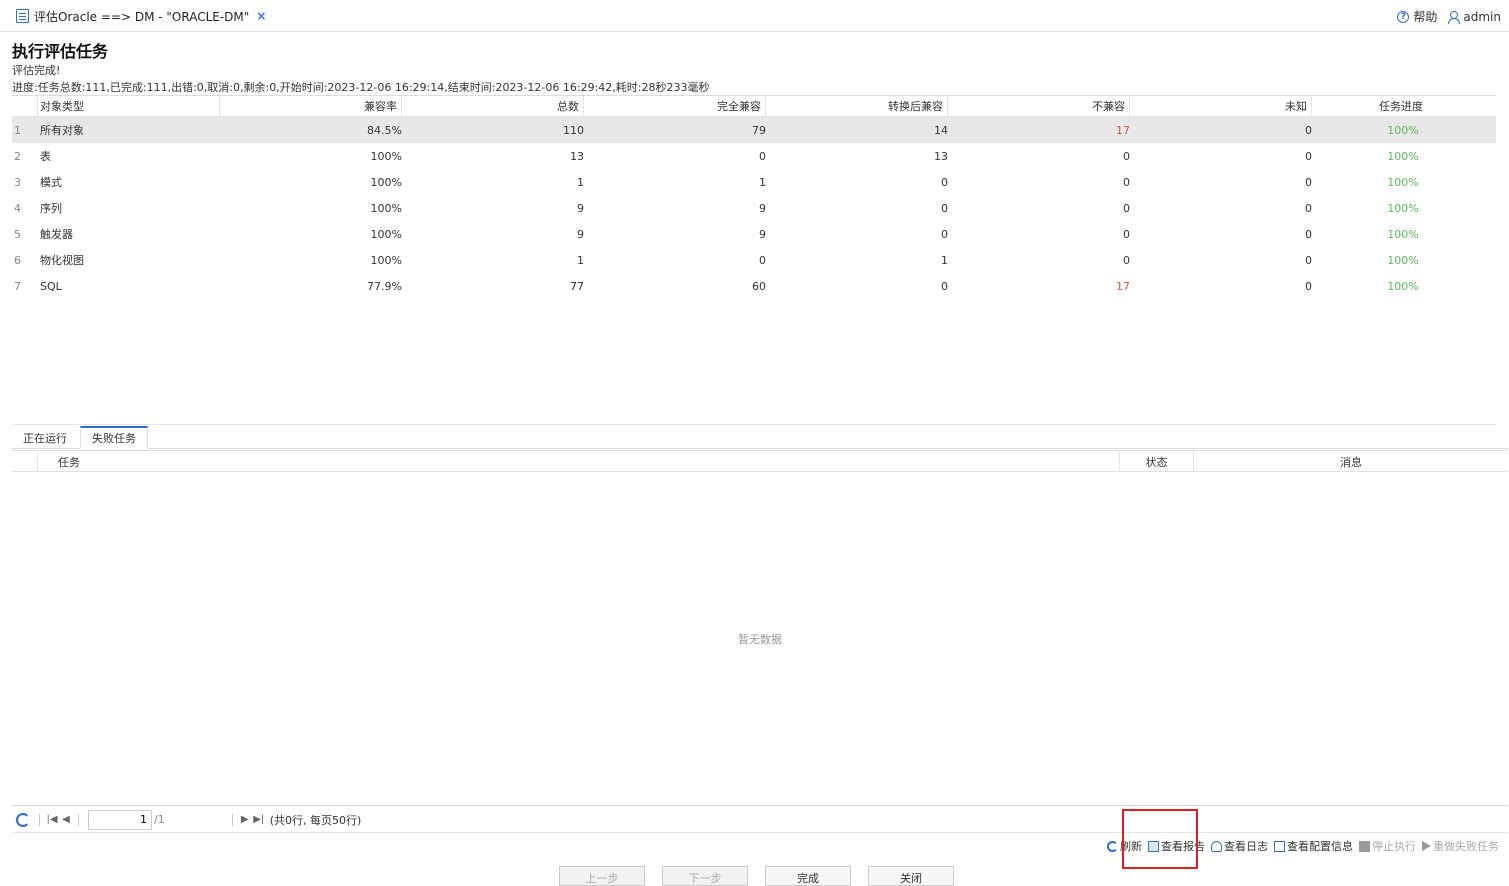 Image resolution: width=1509 pixels, height=886 pixels. What do you see at coordinates (762, 156) in the screenshot?
I see `row-full: 0` at bounding box center [762, 156].